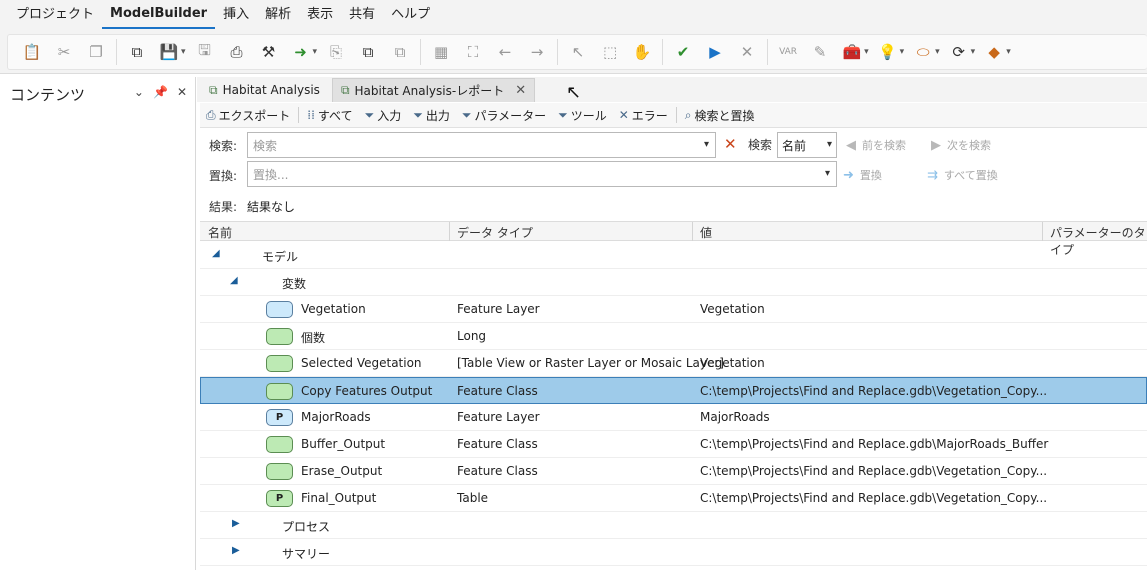 This screenshot has width=1147, height=570. What do you see at coordinates (473, 52) in the screenshot?
I see `fit-icon: ⛶` at bounding box center [473, 52].